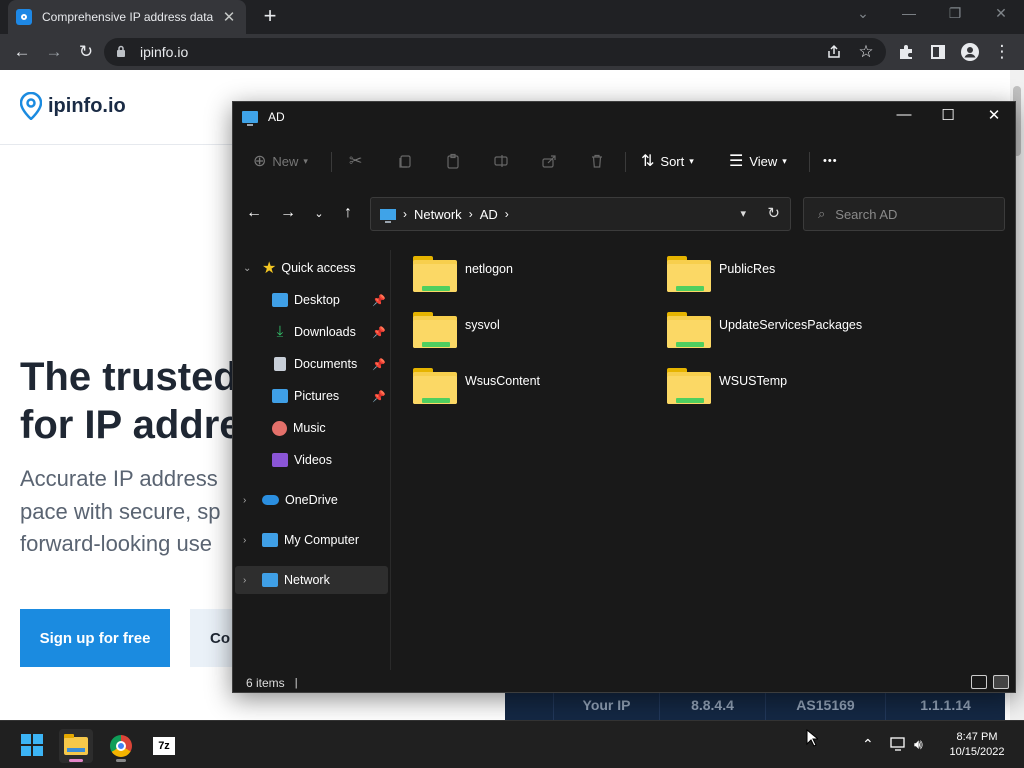 This screenshot has height=768, width=1024. I want to click on music-icon, so click(279, 428).